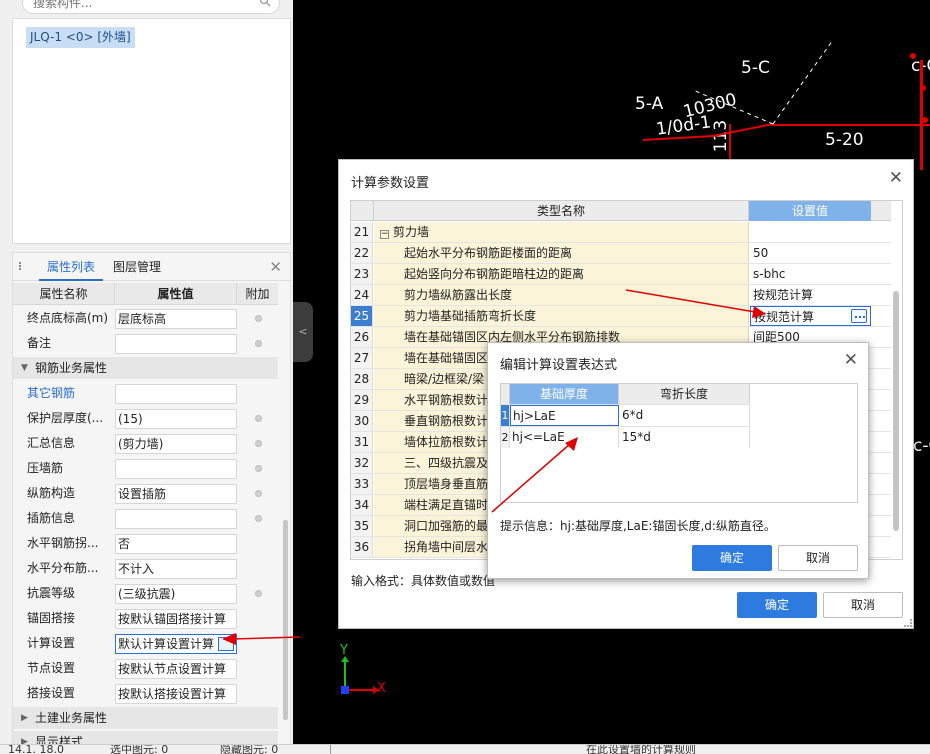 The image size is (930, 754). I want to click on grid-row: 24 剪力墙纵筋露出长度 按规范计算, so click(621, 295).